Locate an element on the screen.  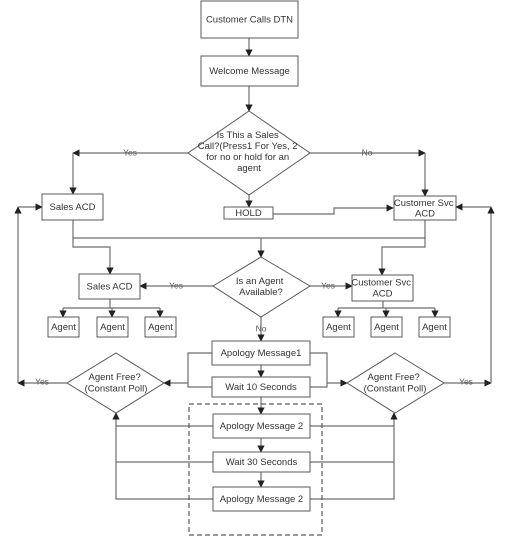
sales-acd-mid-label: Sales ACD is located at coordinates (110, 287).